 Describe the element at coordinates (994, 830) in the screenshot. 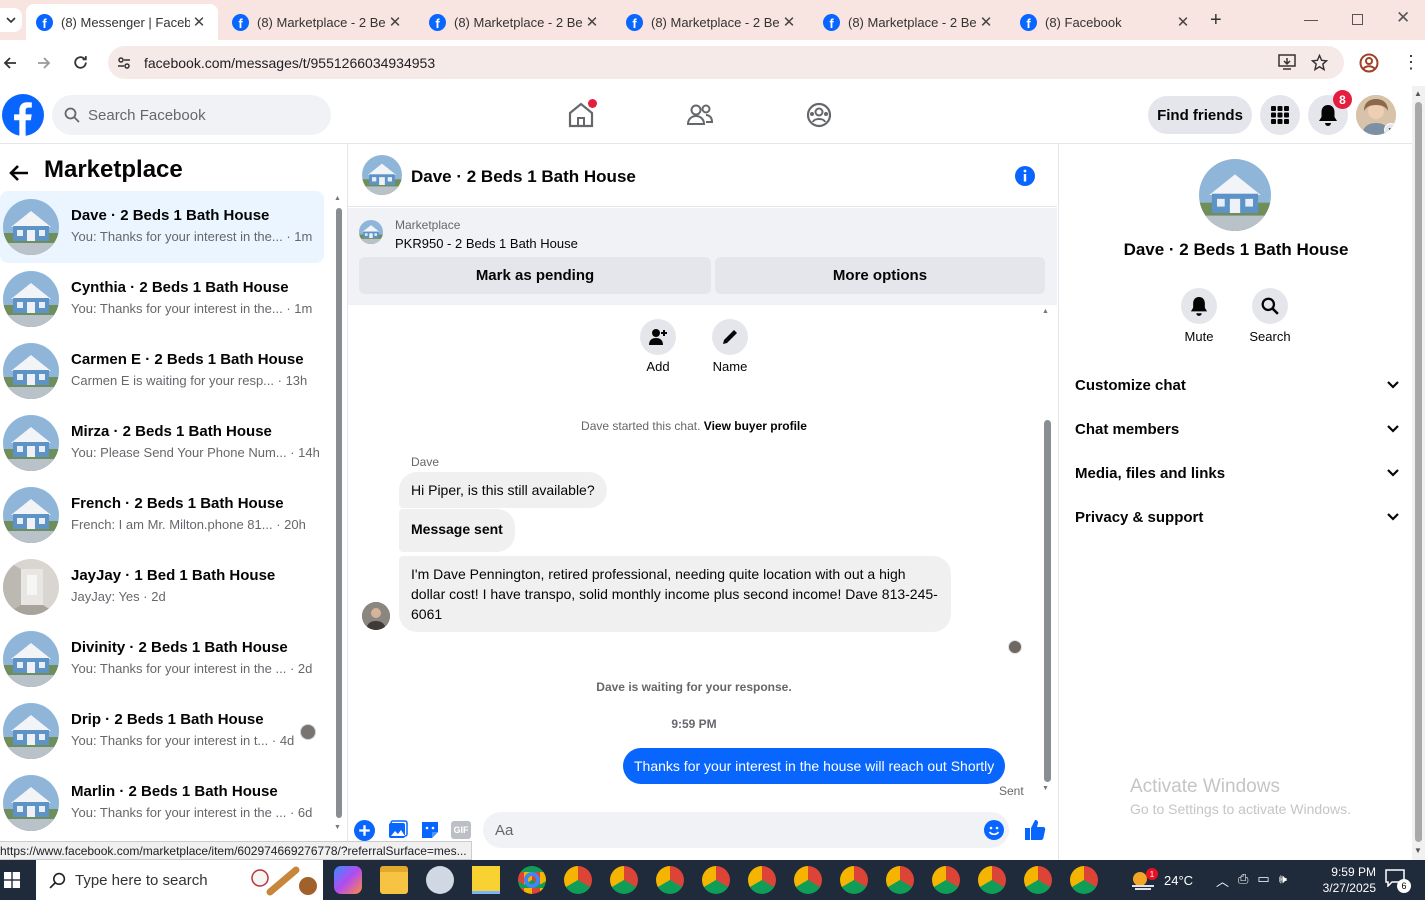

I see `emoji-icon` at that location.